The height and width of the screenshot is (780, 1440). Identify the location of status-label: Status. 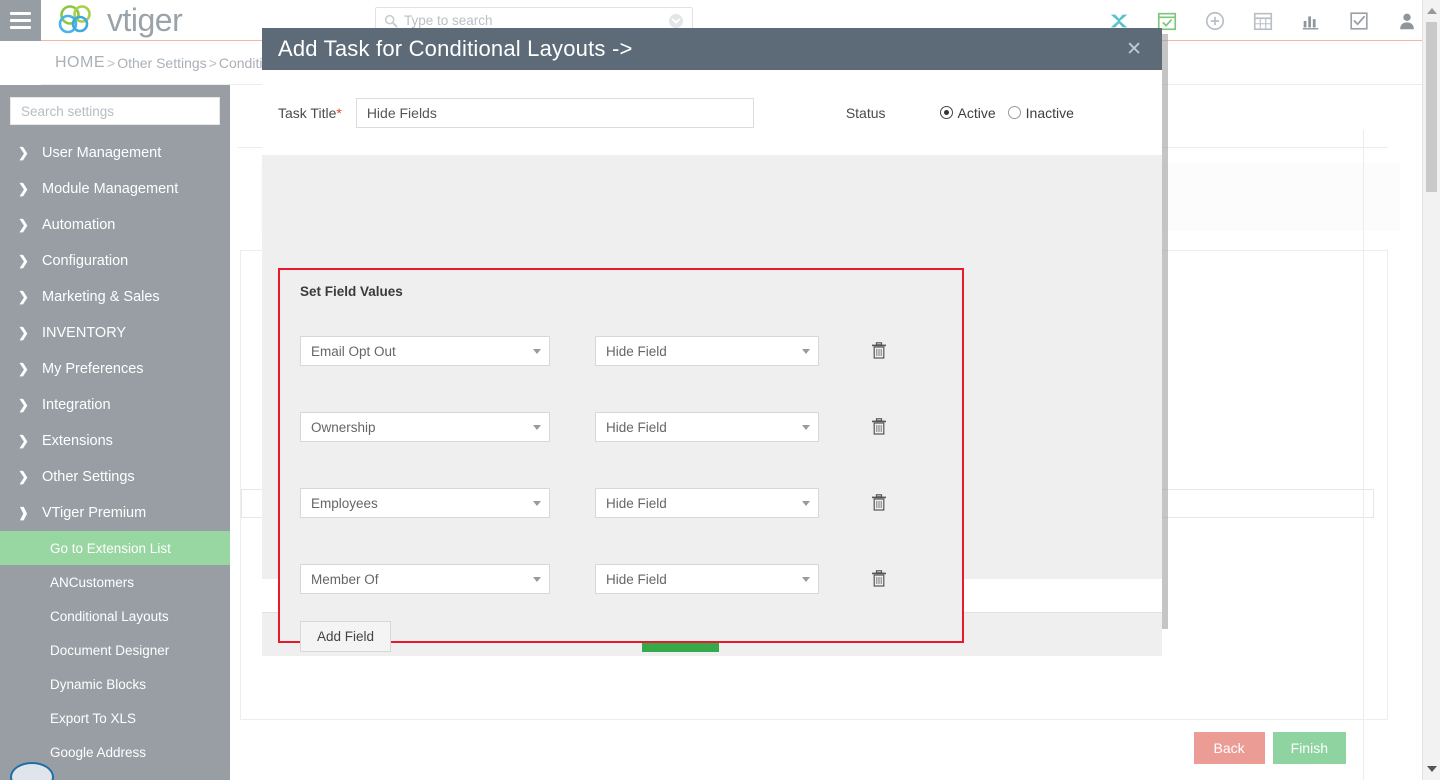
(865, 112).